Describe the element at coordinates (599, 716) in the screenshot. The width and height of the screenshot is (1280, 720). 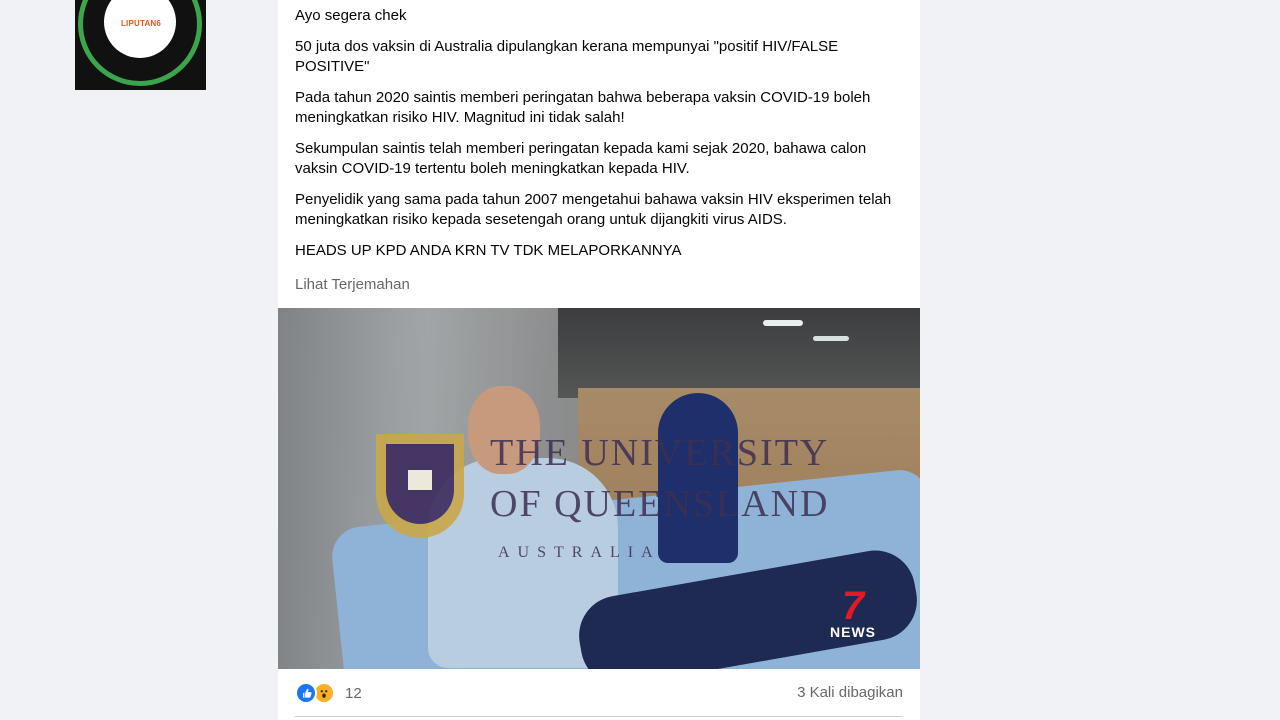
I see `divider` at that location.